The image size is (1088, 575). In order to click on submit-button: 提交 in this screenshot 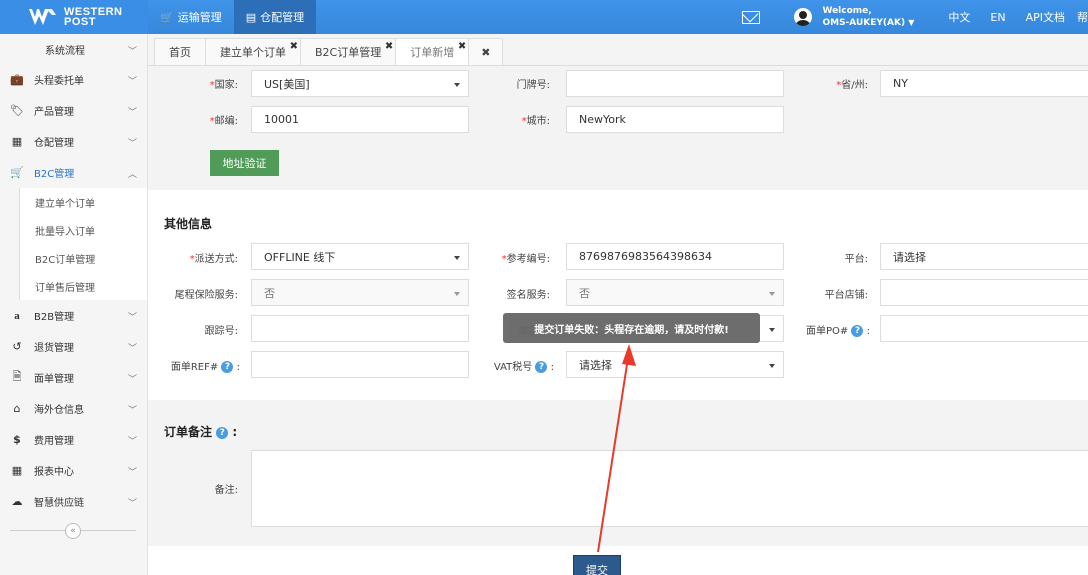, I will do `click(597, 565)`.